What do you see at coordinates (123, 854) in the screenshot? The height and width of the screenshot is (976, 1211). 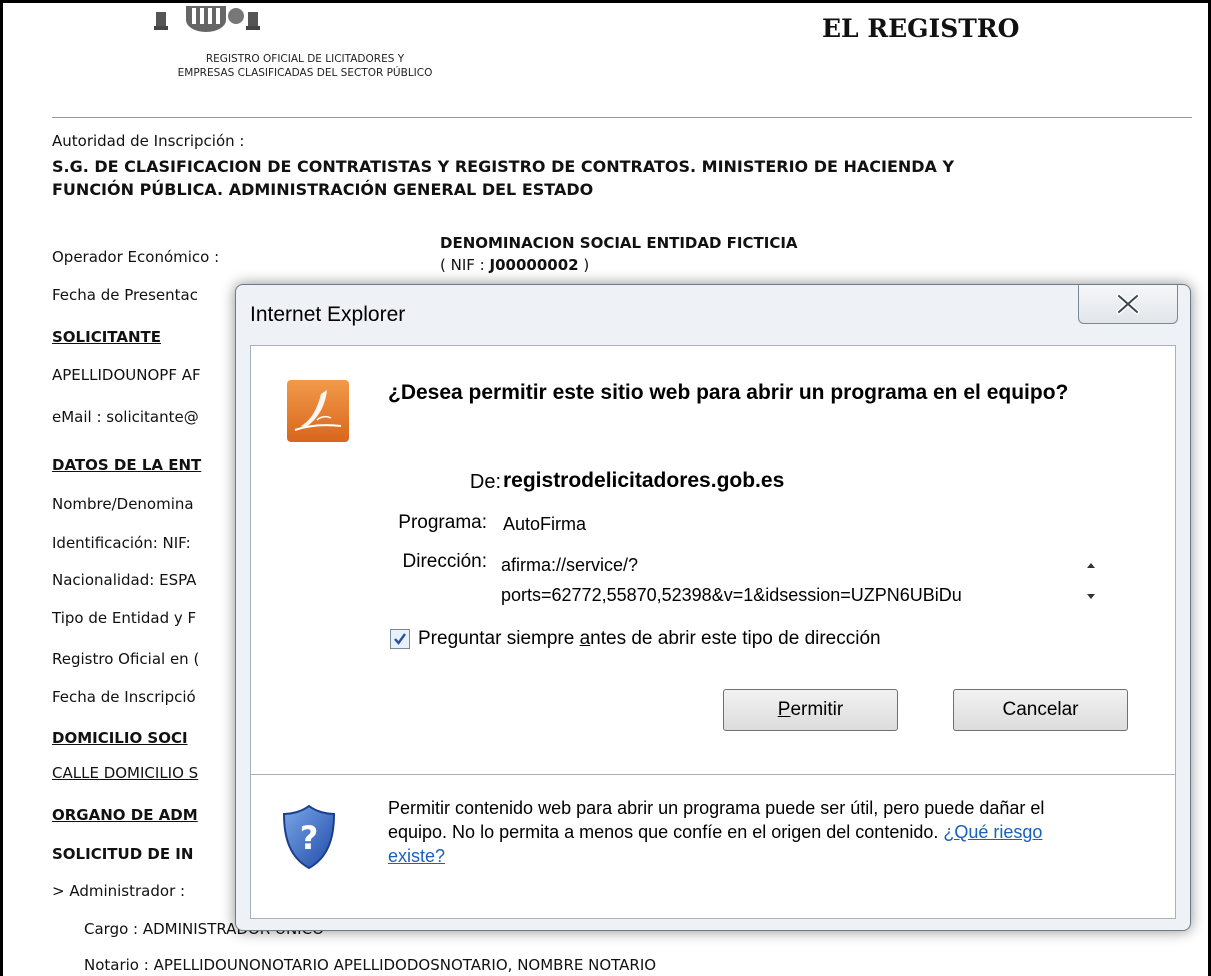 I see `solicitud-heading: SOLICITUD DE IN` at bounding box center [123, 854].